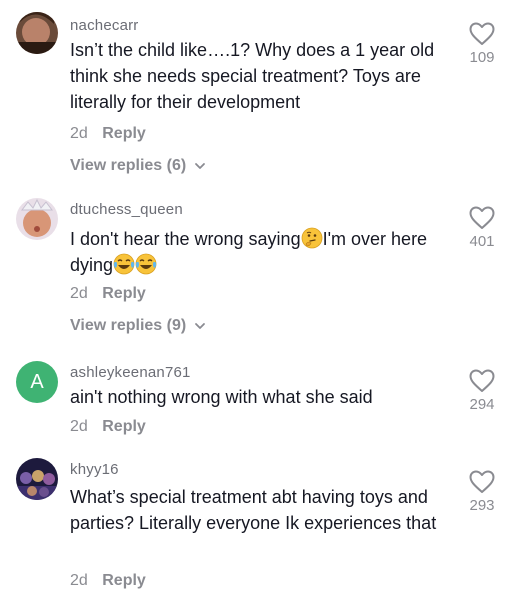 Image resolution: width=520 pixels, height=600 pixels. I want to click on avatar: A, so click(37, 382).